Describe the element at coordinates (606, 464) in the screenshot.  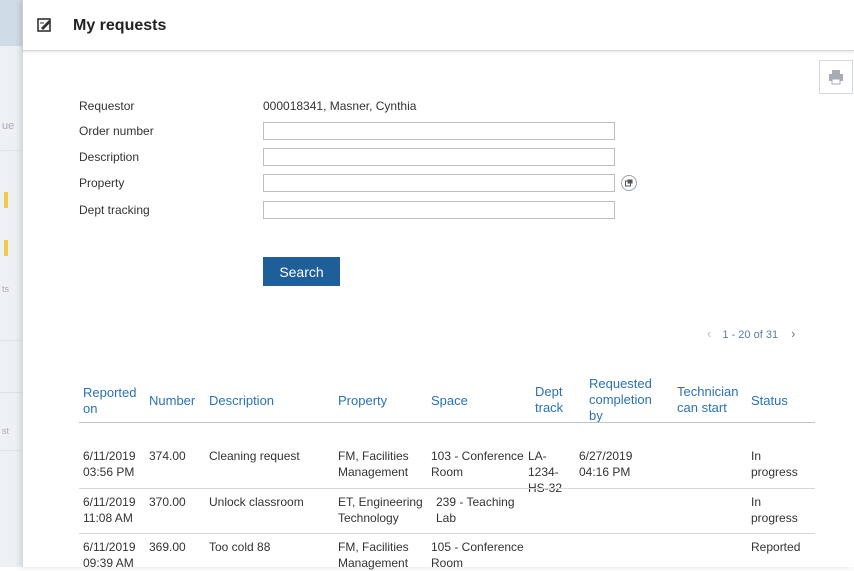
I see `cell-requested-completion: 6/27/2019 04:16 PM` at that location.